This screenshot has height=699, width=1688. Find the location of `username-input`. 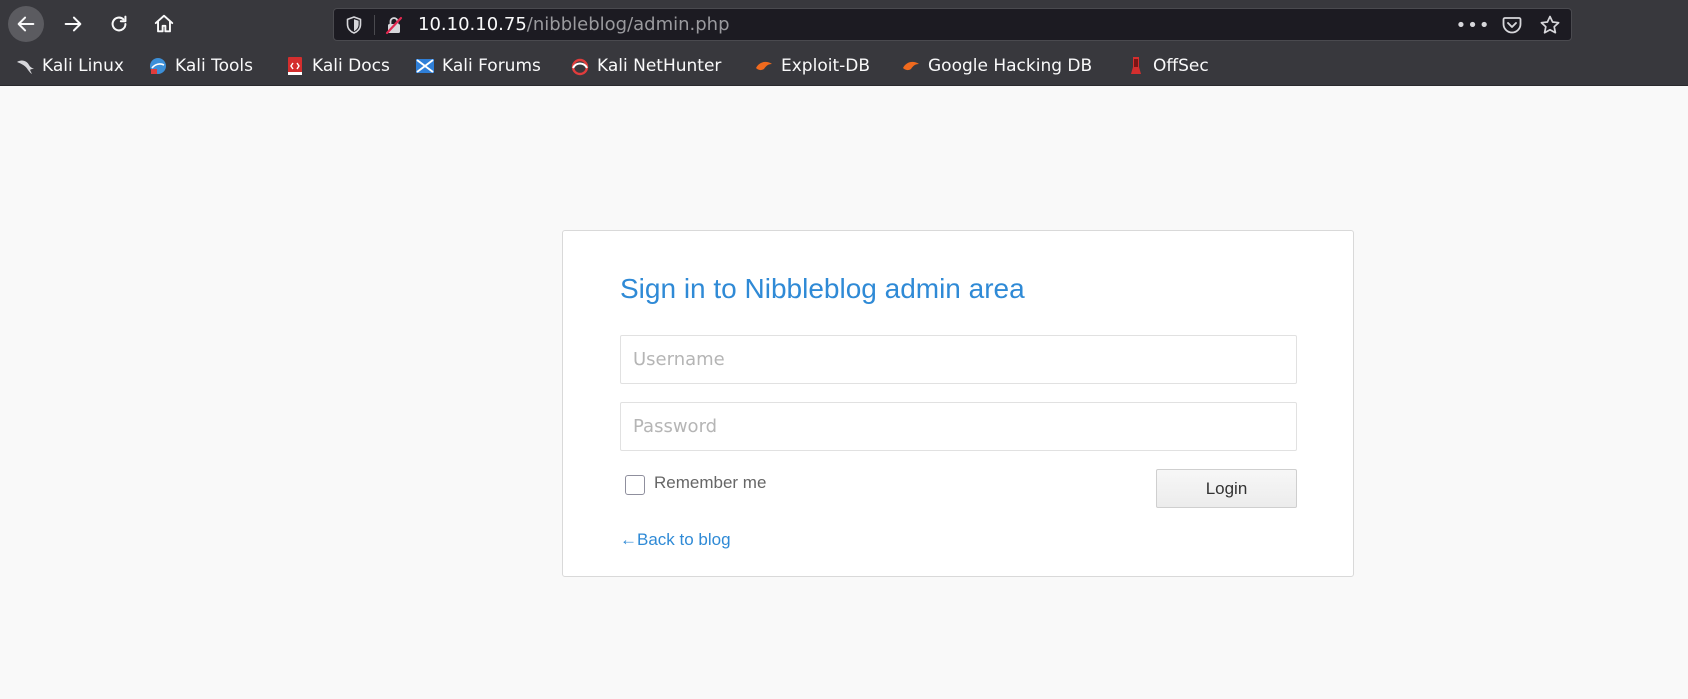

username-input is located at coordinates (958, 359).